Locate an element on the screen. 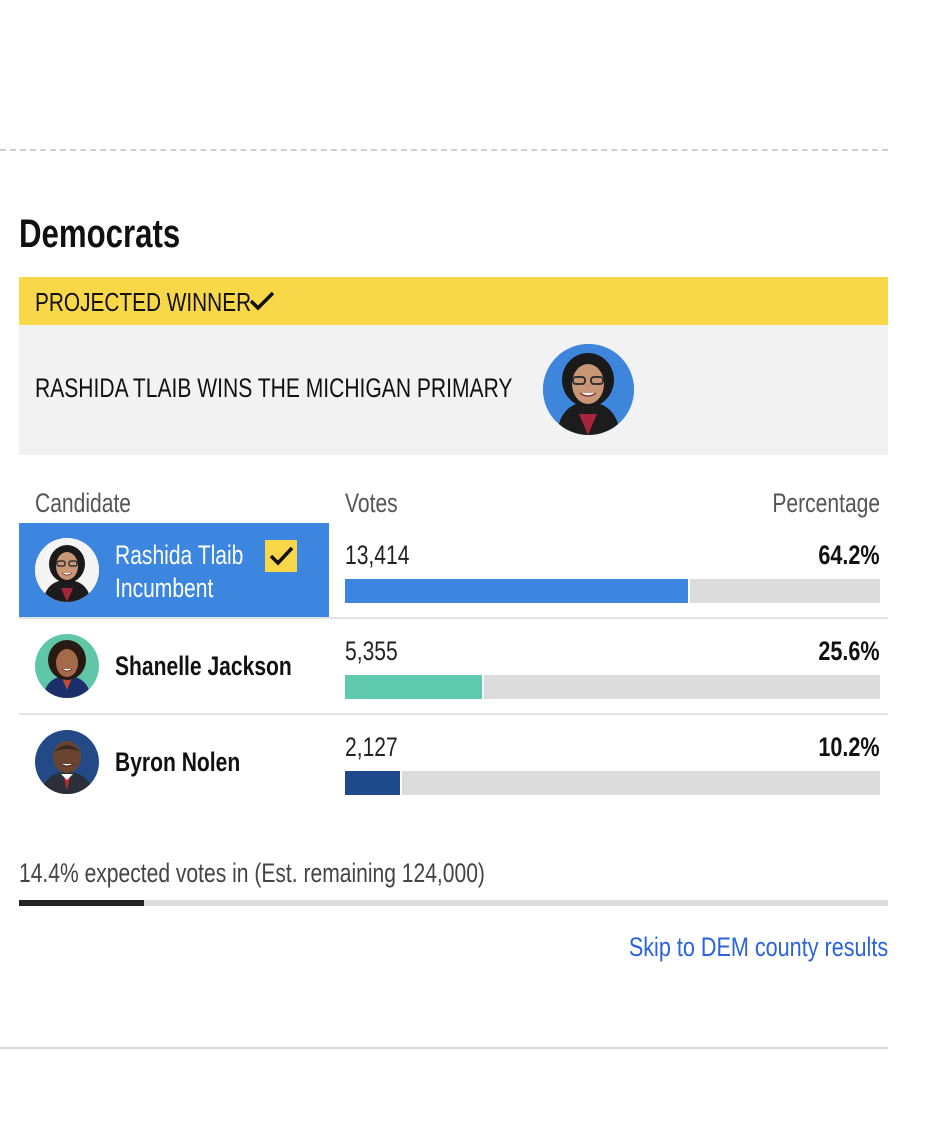  candidate-row-jackson: Shanelle Jackson 5,355 25.6% is located at coordinates (453, 667).